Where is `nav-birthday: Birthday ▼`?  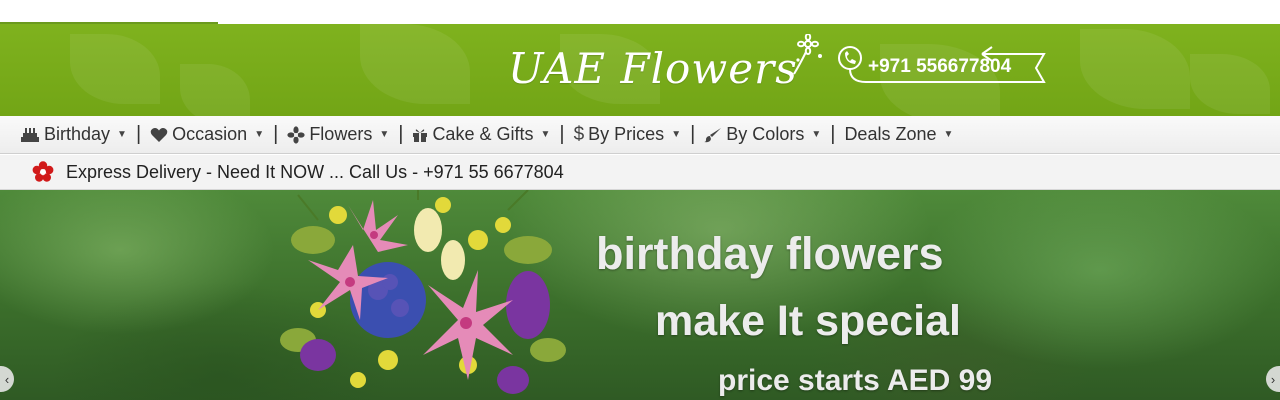 nav-birthday: Birthday ▼ is located at coordinates (73, 134).